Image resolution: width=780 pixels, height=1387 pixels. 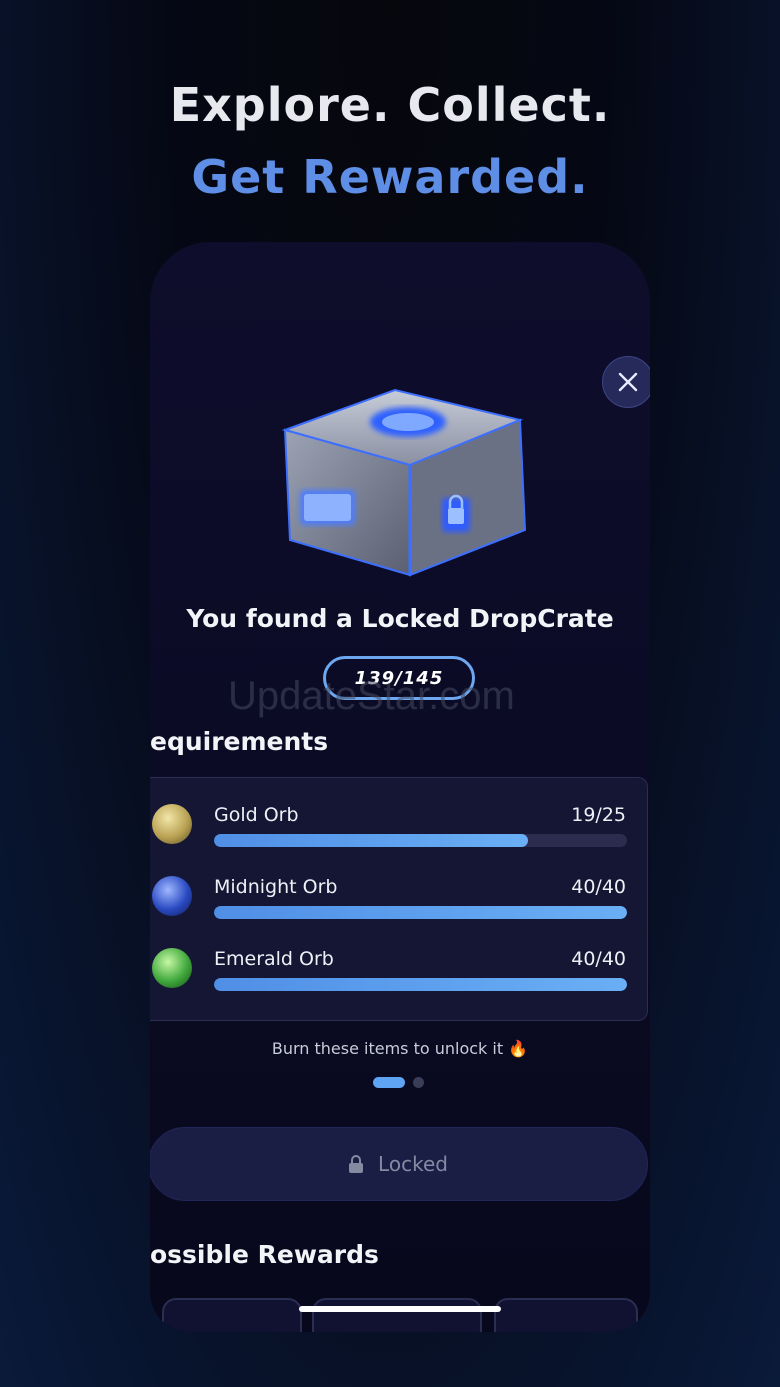 I want to click on midnight-orb-icon, so click(x=172, y=896).